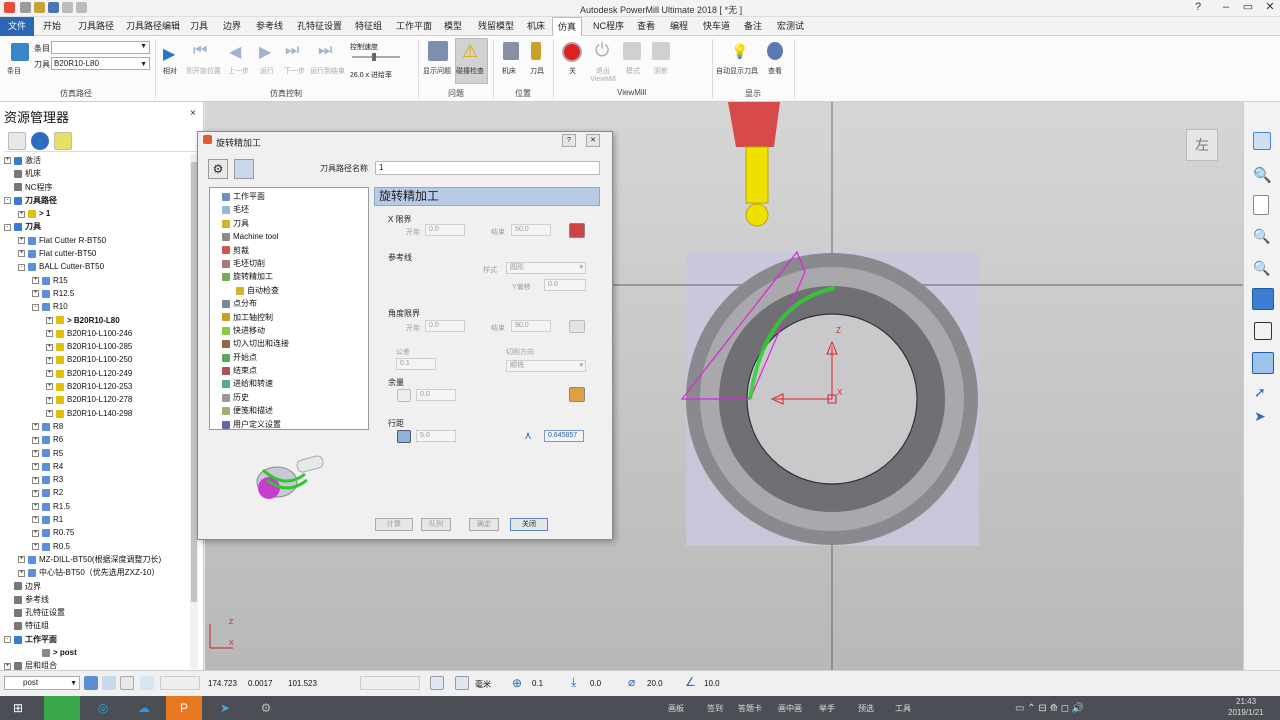 This screenshot has height=720, width=1280. Describe the element at coordinates (269, 26) in the screenshot. I see `tab-reference-line: 参考线` at that location.